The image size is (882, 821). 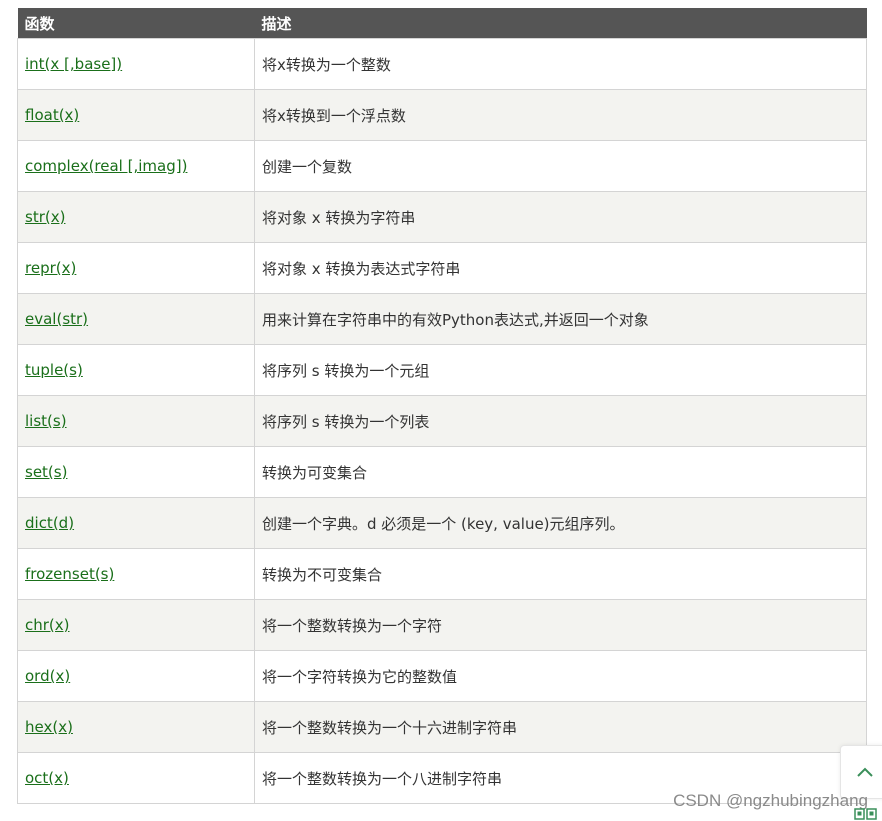 What do you see at coordinates (136, 23) in the screenshot?
I see `column-header-function: 函数` at bounding box center [136, 23].